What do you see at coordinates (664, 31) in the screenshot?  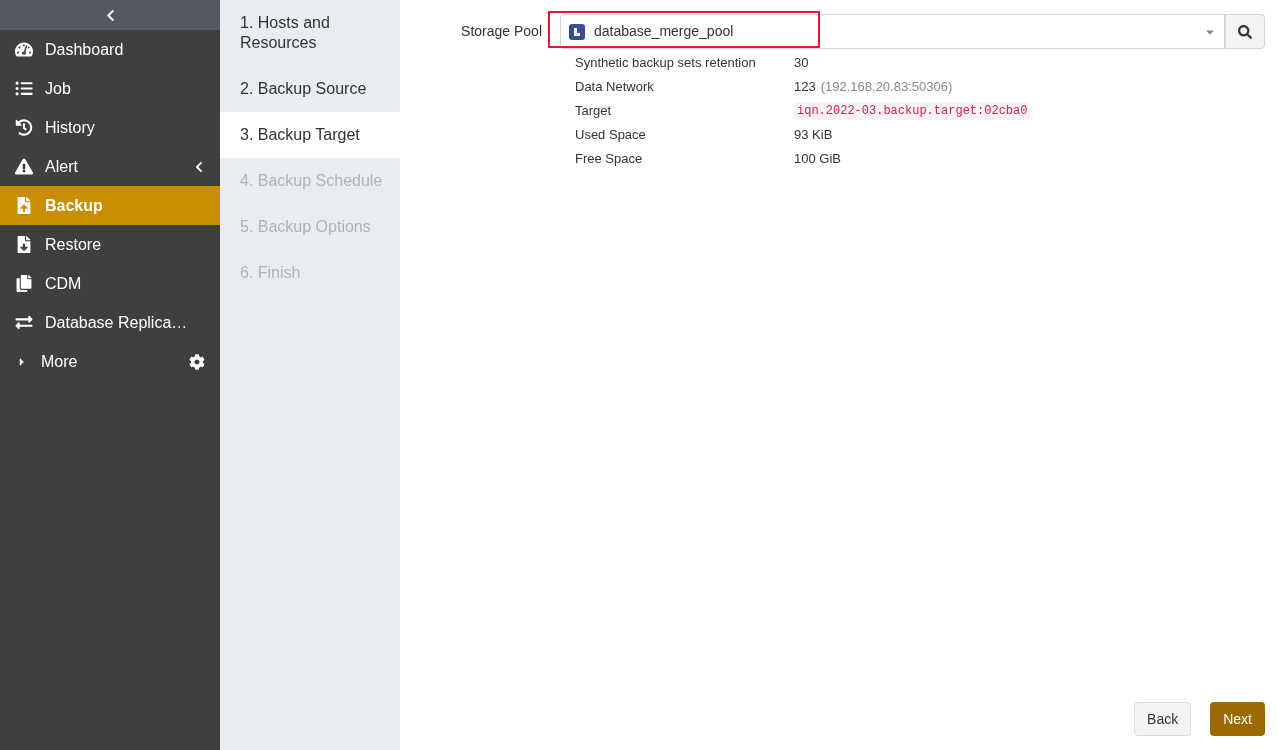 I see `dropdown-value: database_merge_pool` at bounding box center [664, 31].